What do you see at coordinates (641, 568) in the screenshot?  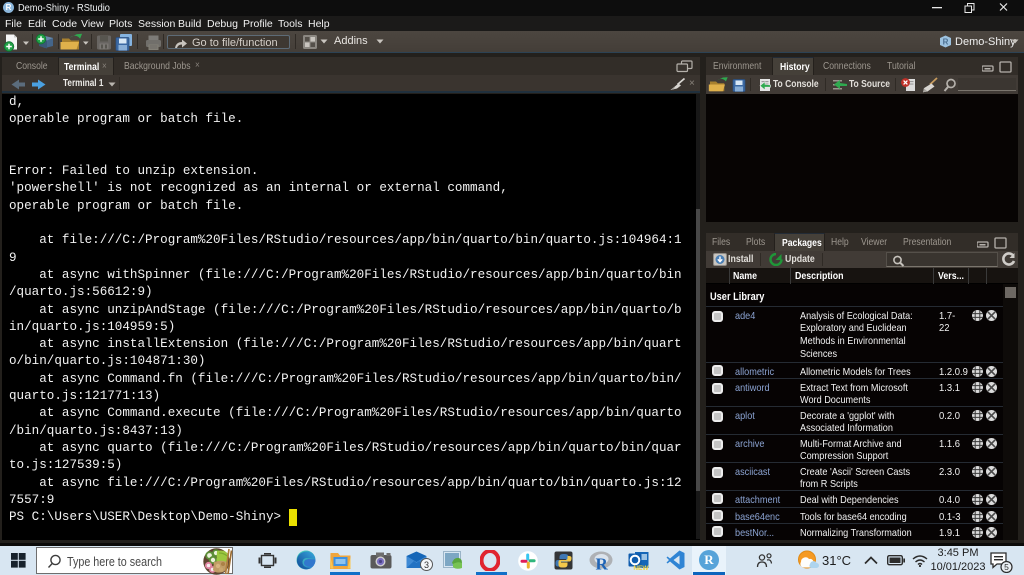 I see `svg-text: NEW` at bounding box center [641, 568].